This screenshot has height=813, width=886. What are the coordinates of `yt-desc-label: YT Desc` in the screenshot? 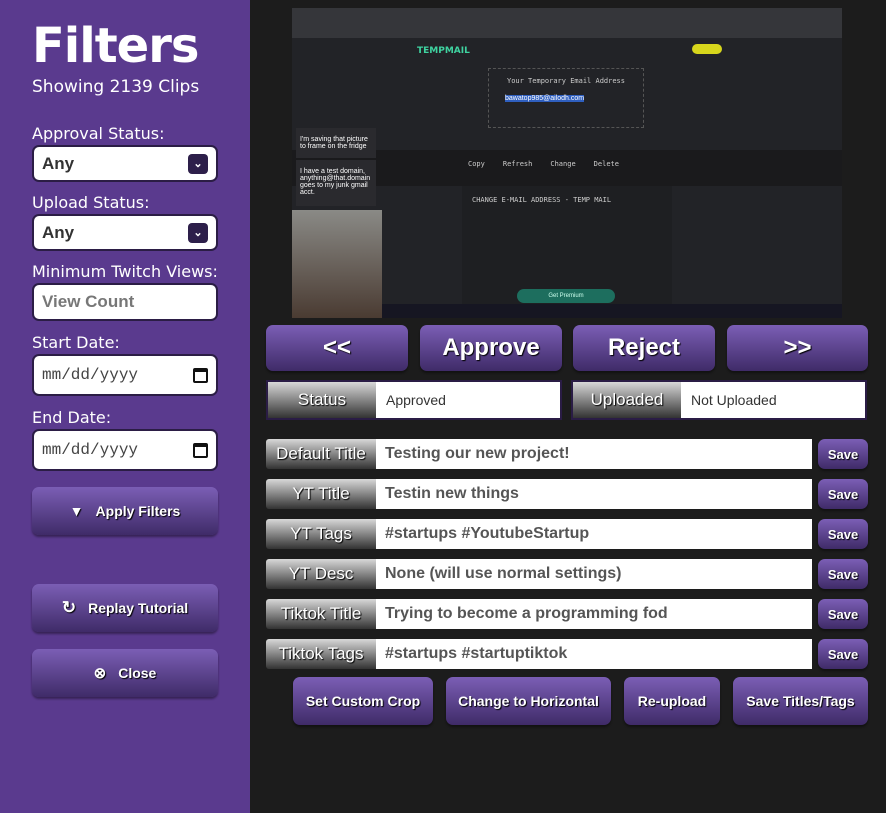 It's located at (321, 574).